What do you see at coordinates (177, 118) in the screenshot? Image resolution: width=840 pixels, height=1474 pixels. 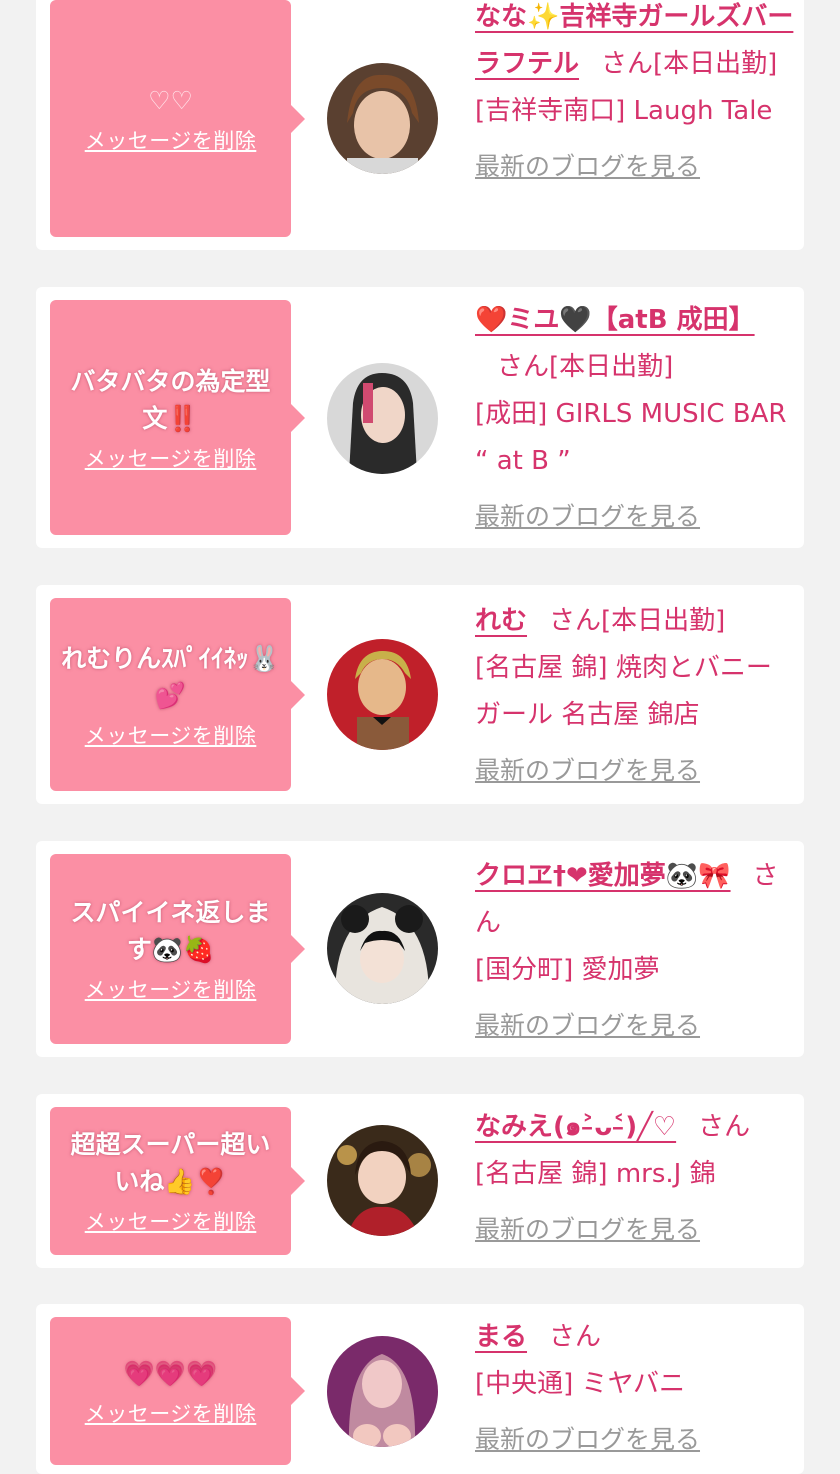 I see `message-bubble: ♡♡ メッセージを削除` at bounding box center [177, 118].